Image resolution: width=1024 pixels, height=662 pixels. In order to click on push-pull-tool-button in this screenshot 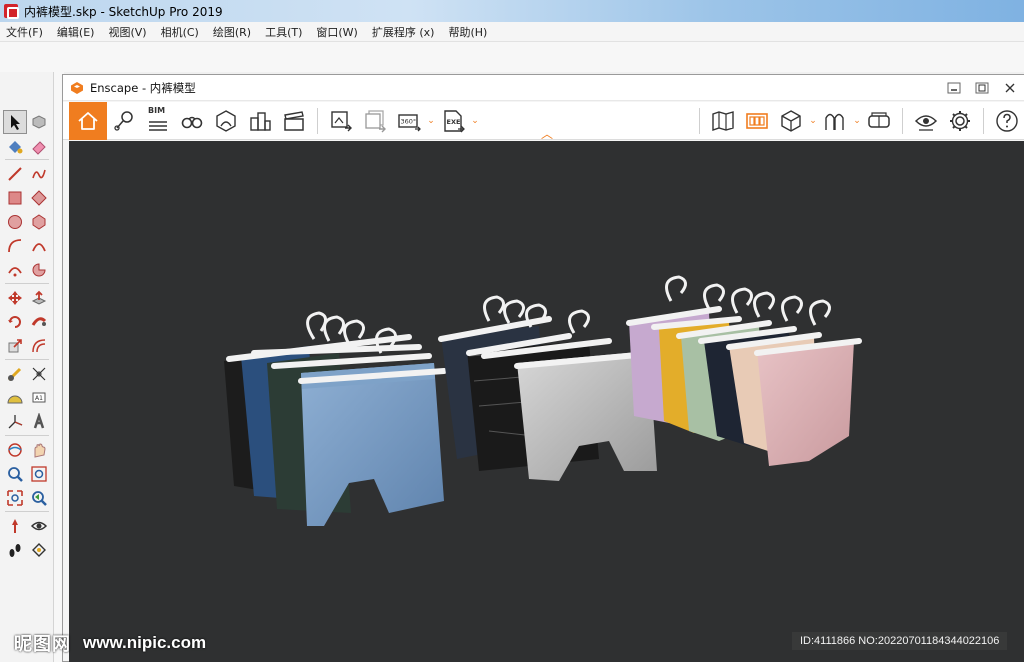, I will do `click(39, 298)`.